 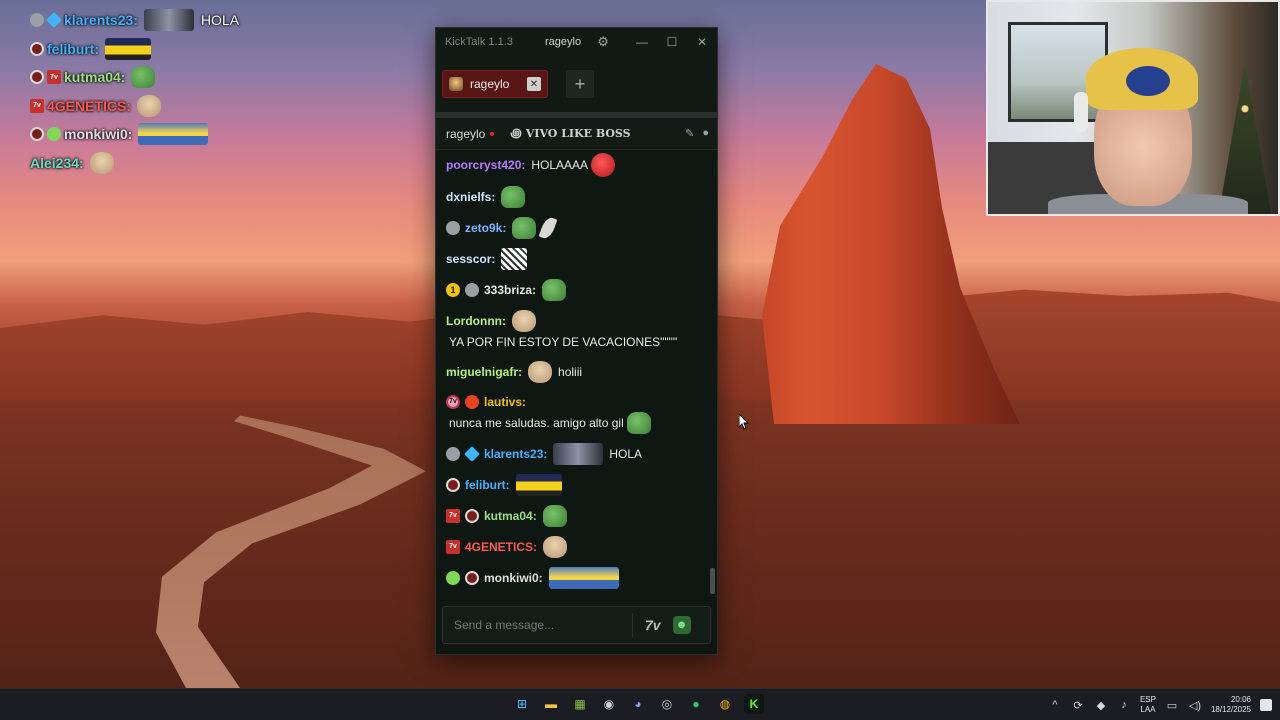 I want to click on security-icon: ◆, so click(x=1101, y=705).